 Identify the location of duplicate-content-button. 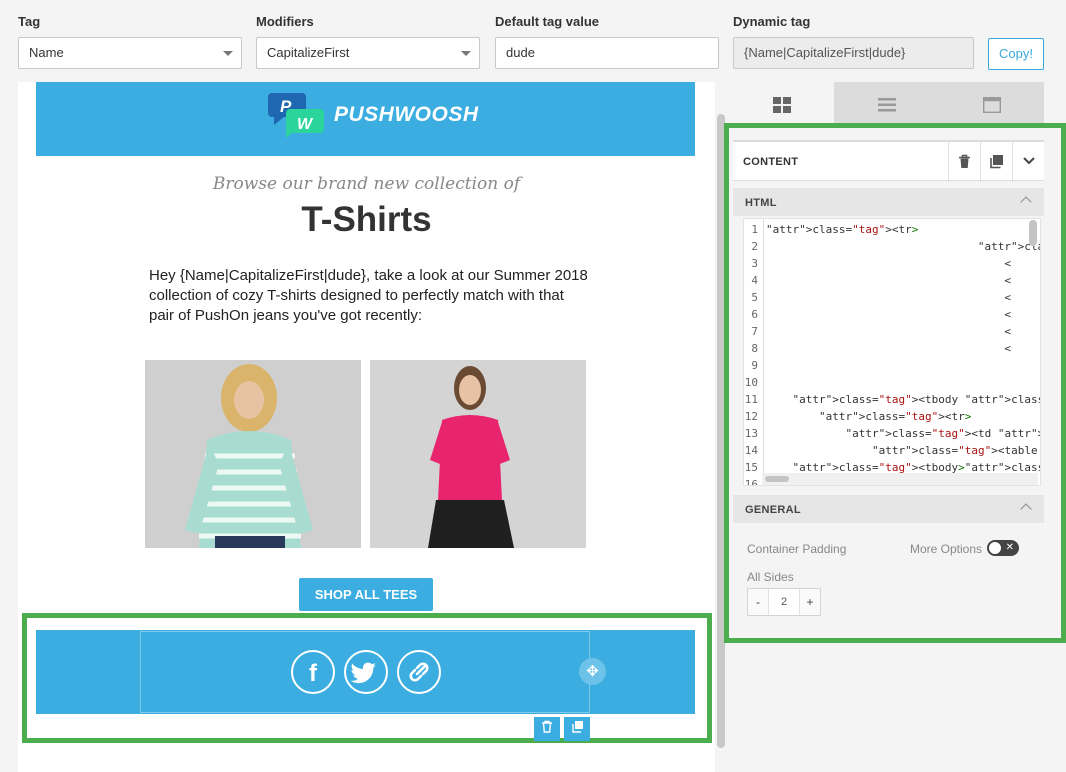
(996, 162).